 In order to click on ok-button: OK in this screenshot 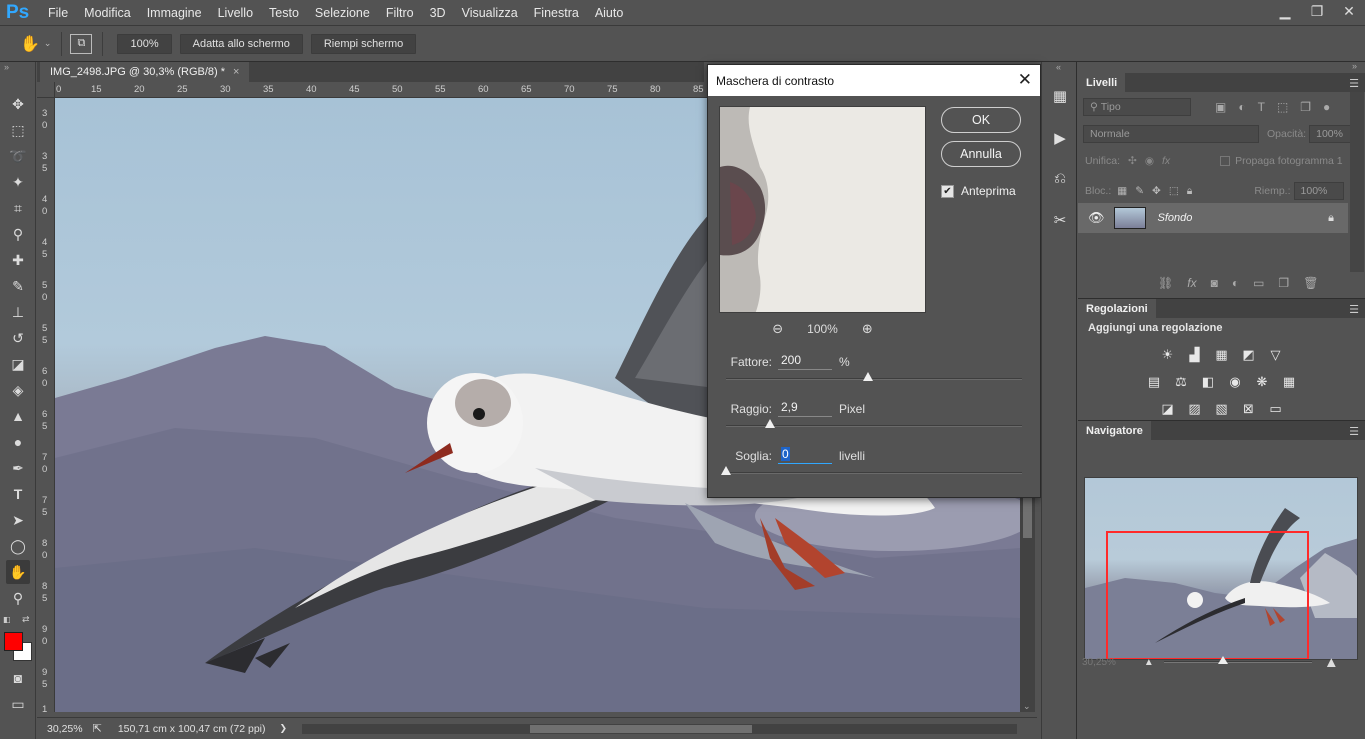, I will do `click(981, 120)`.